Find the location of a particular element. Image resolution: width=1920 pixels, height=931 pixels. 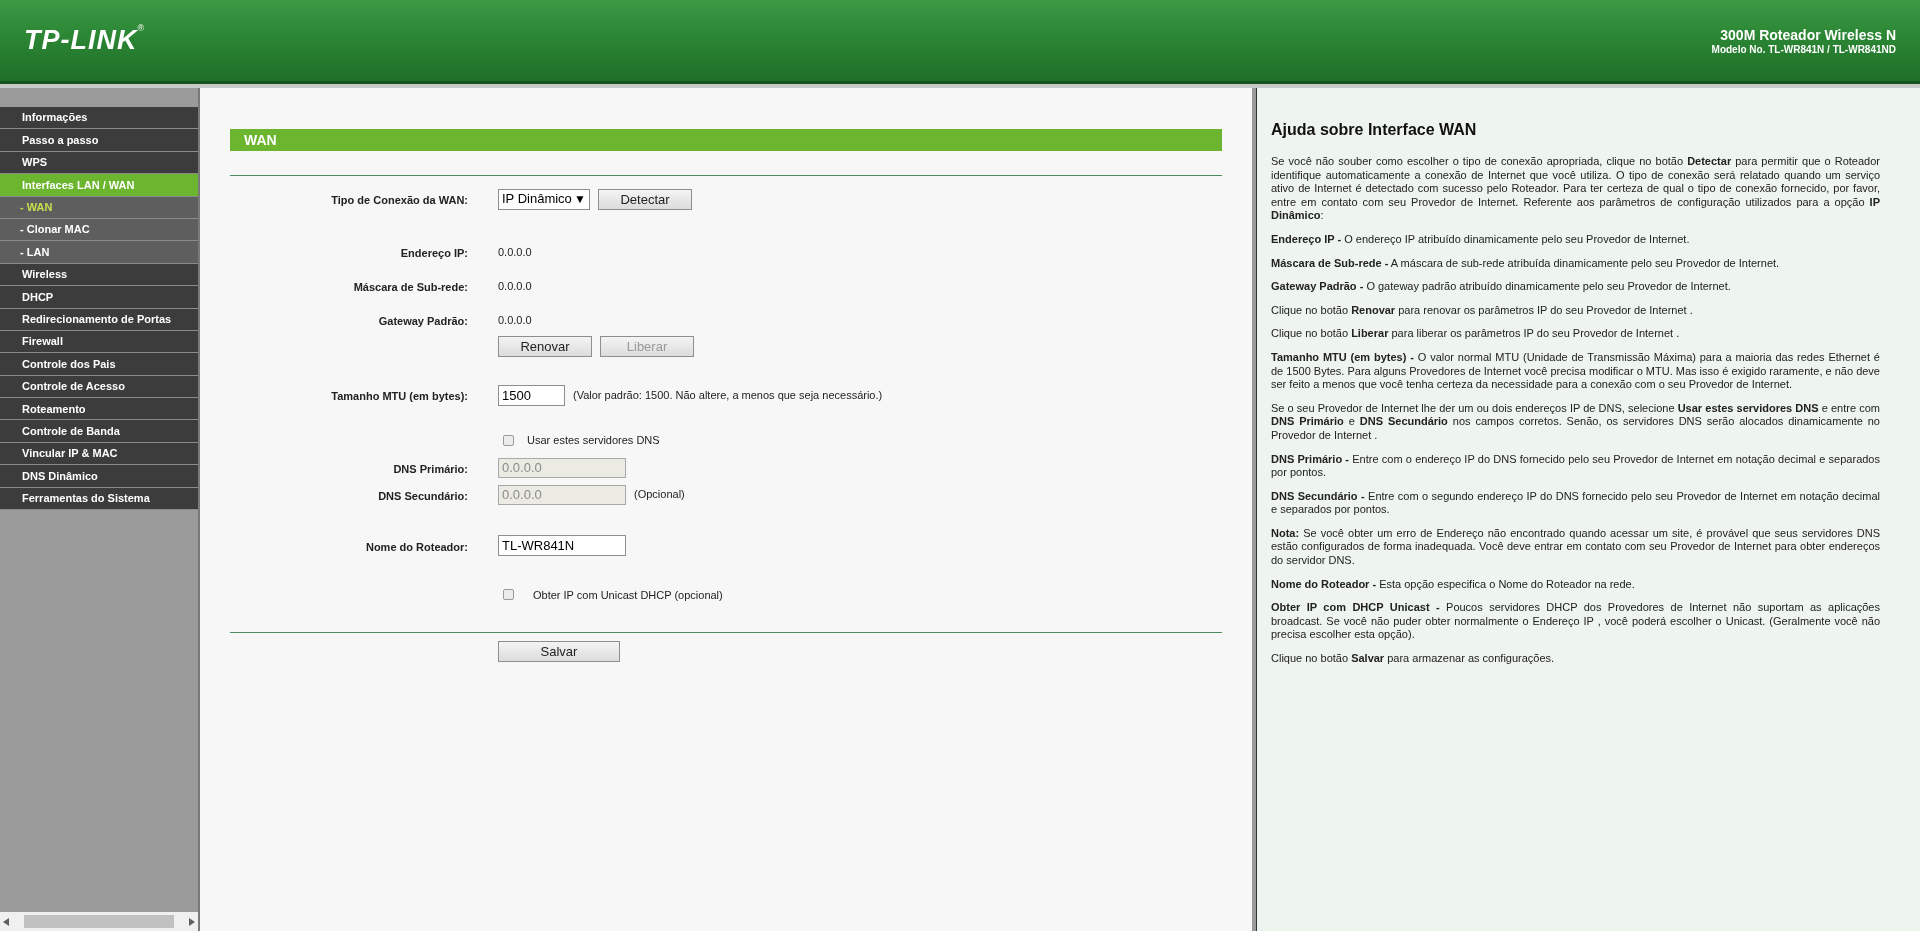

help-paragraph: Nome do Roteador - Esta opção especifica o Nome do Roteador na rede. is located at coordinates (1453, 584).